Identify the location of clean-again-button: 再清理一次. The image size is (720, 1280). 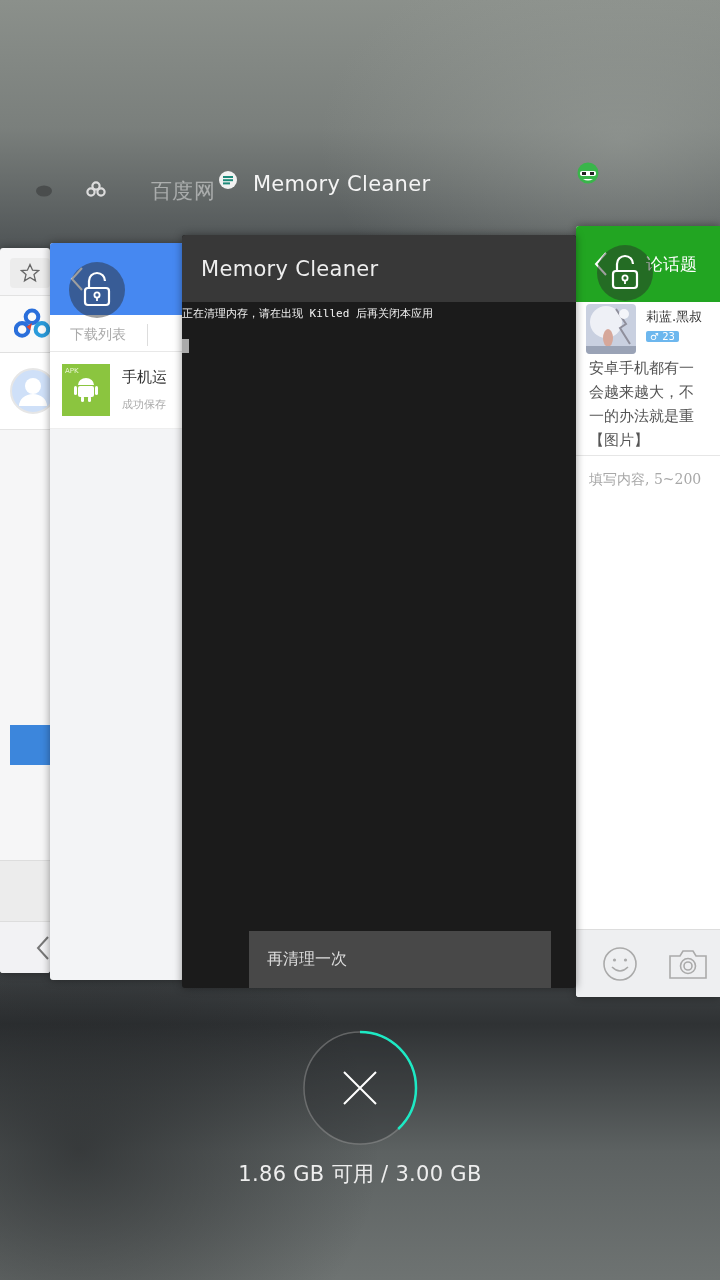
(400, 959).